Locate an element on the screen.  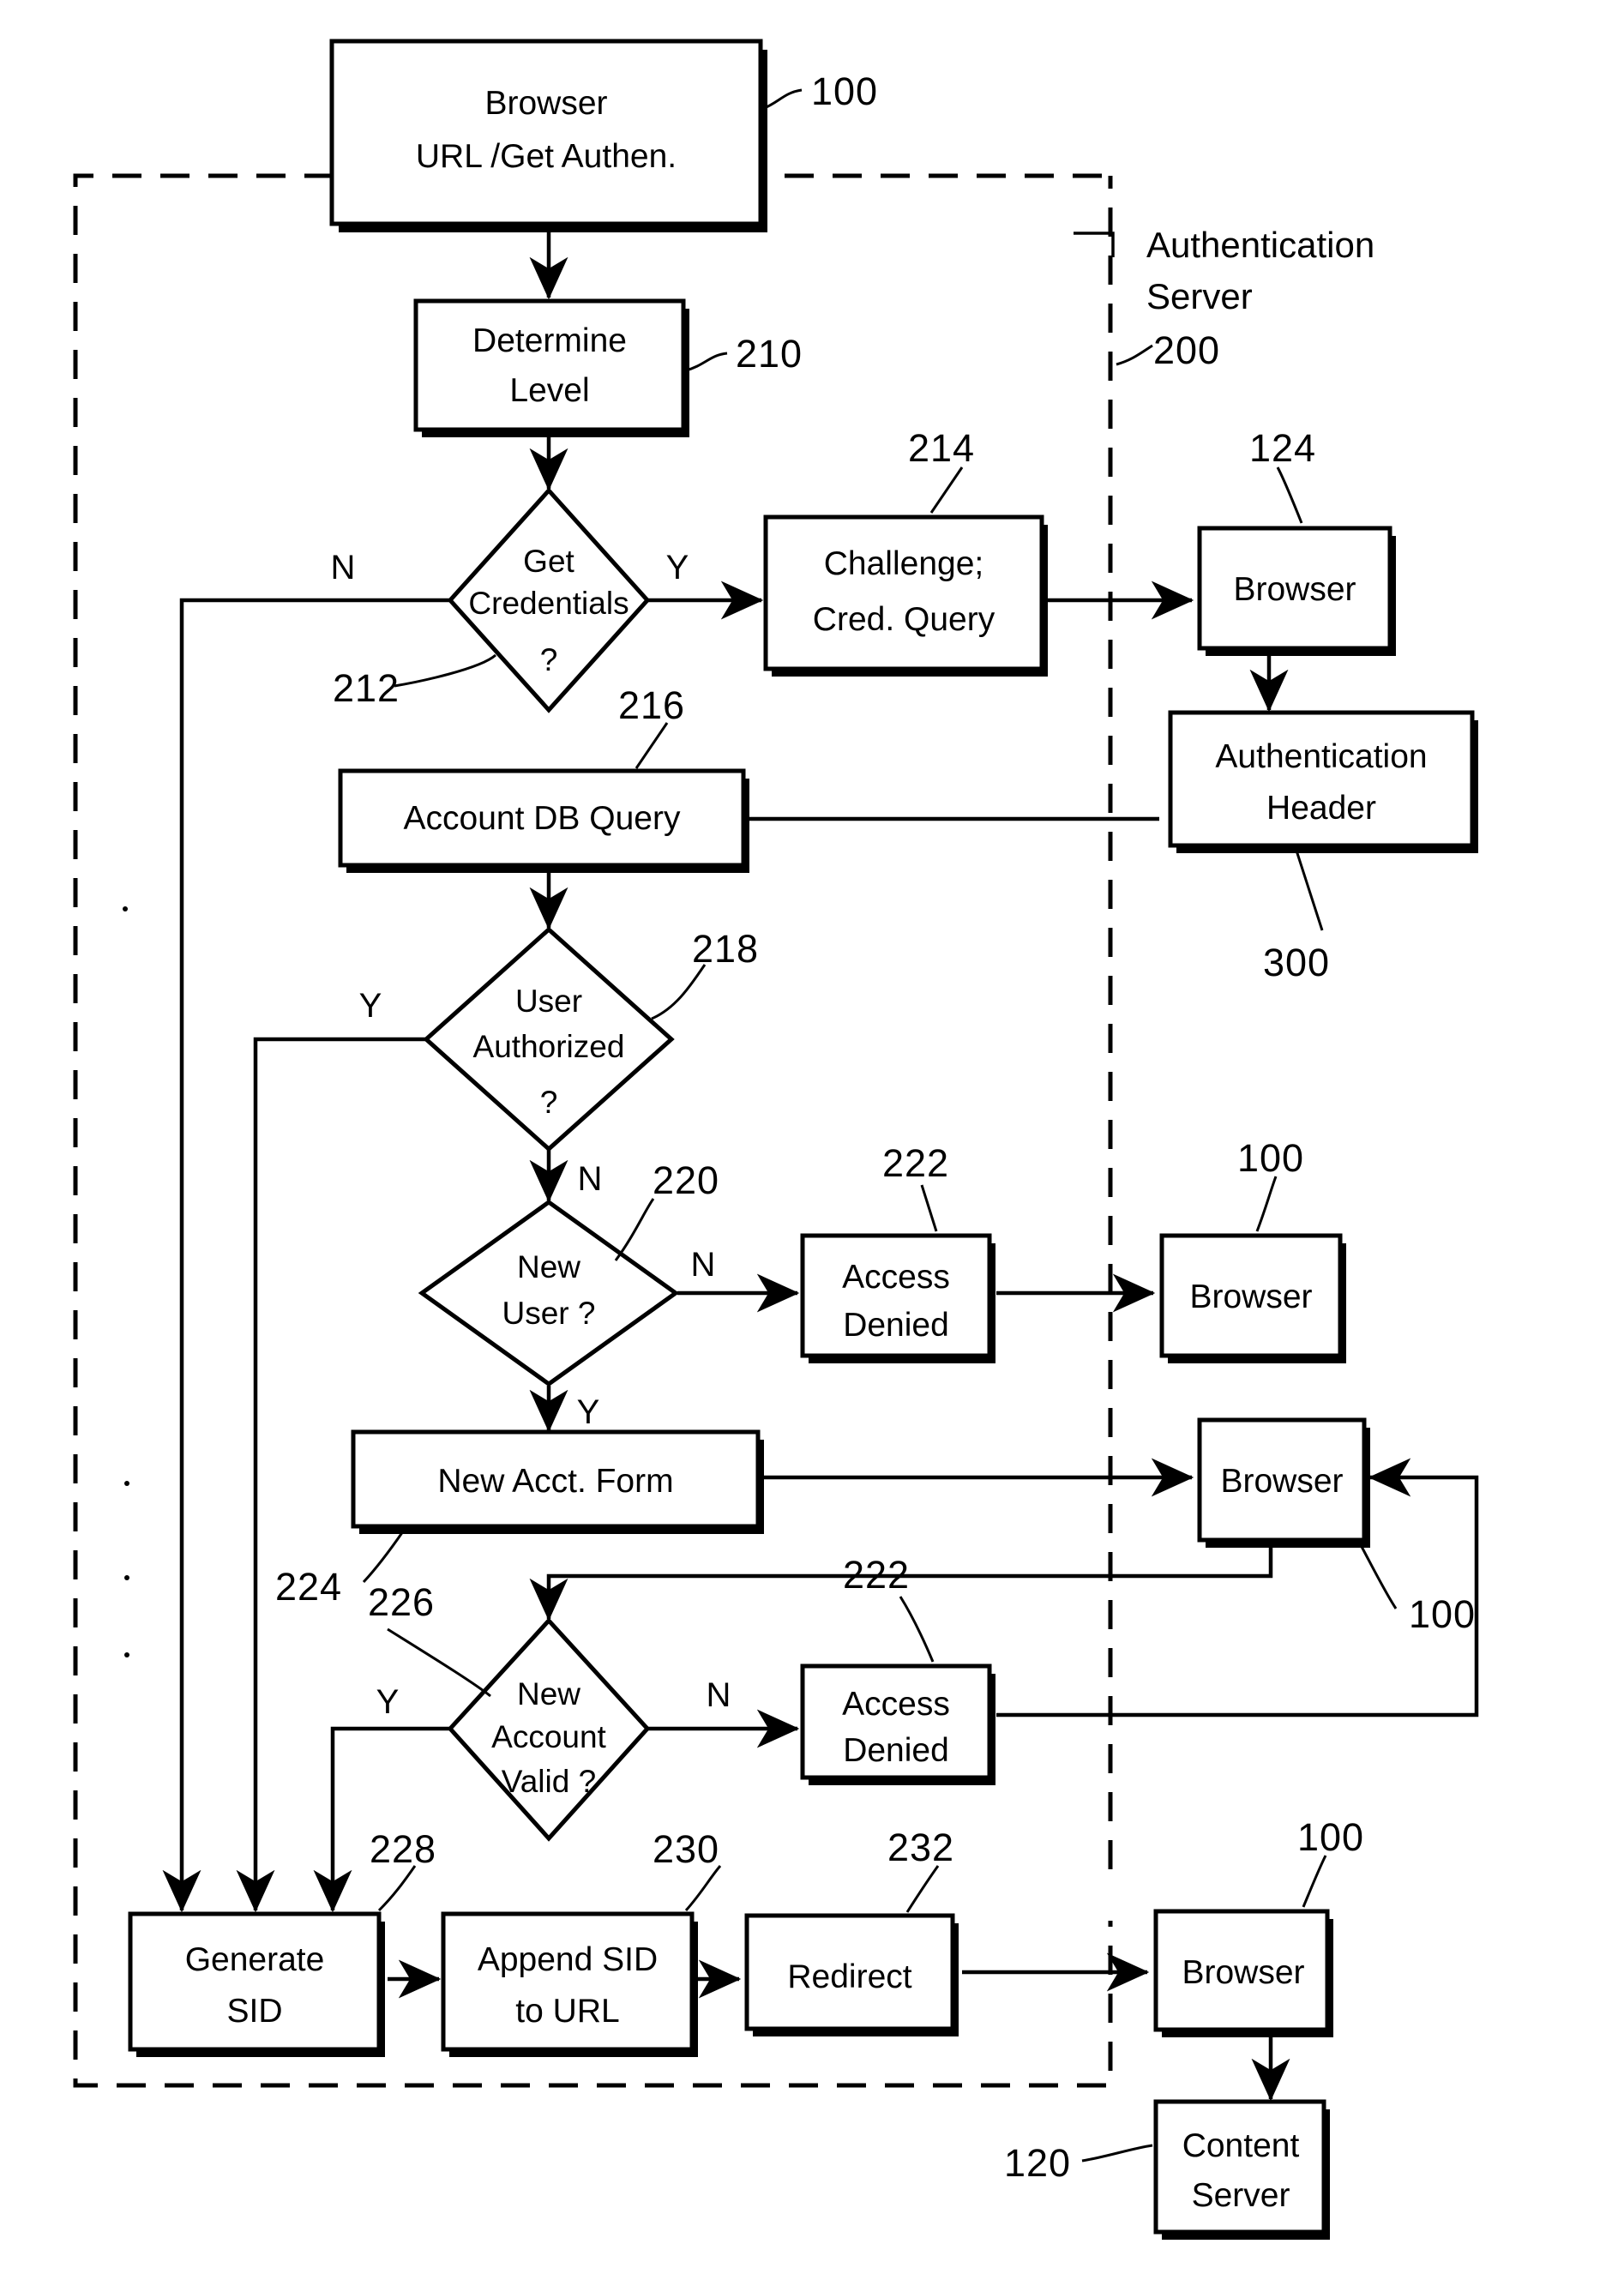
edge-label-get-credentials-no: N is located at coordinates (343, 568).